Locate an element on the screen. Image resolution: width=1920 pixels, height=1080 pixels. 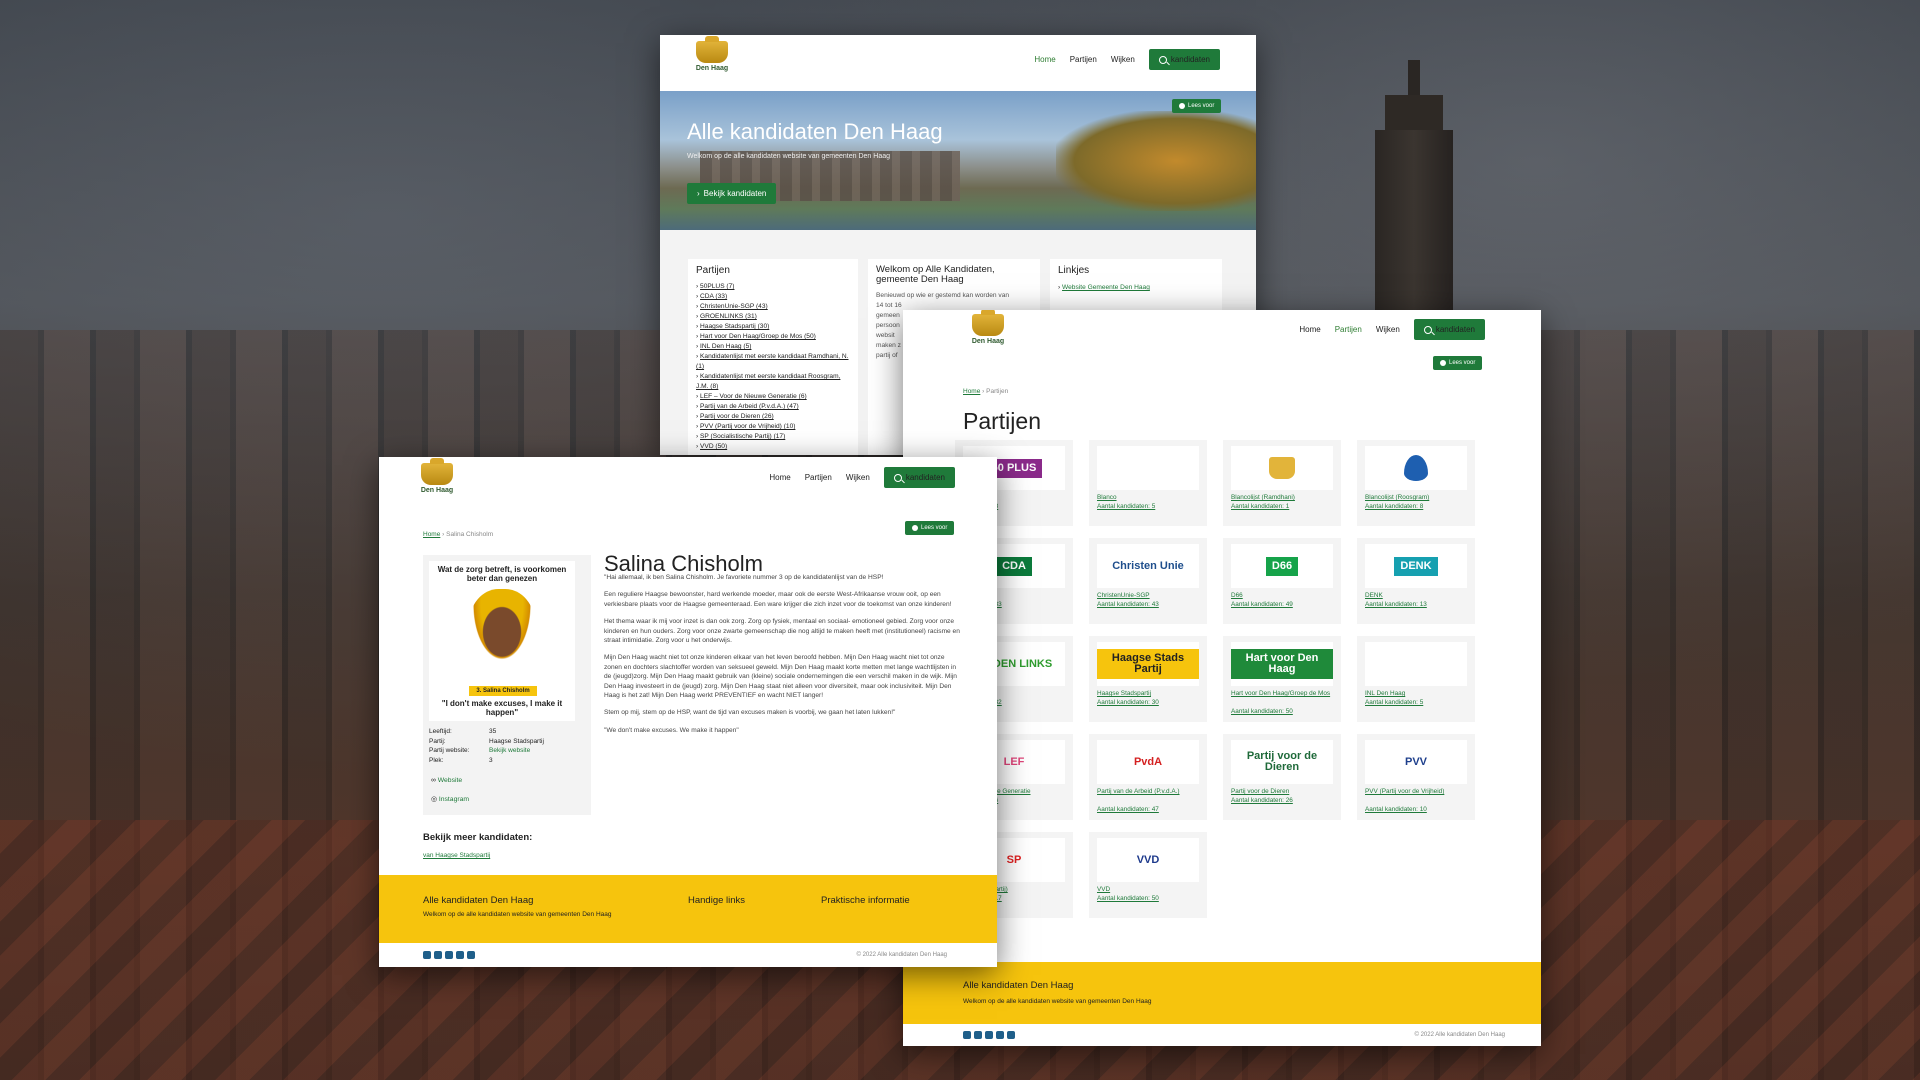
party-logo: VVD is located at coordinates (1148, 860).